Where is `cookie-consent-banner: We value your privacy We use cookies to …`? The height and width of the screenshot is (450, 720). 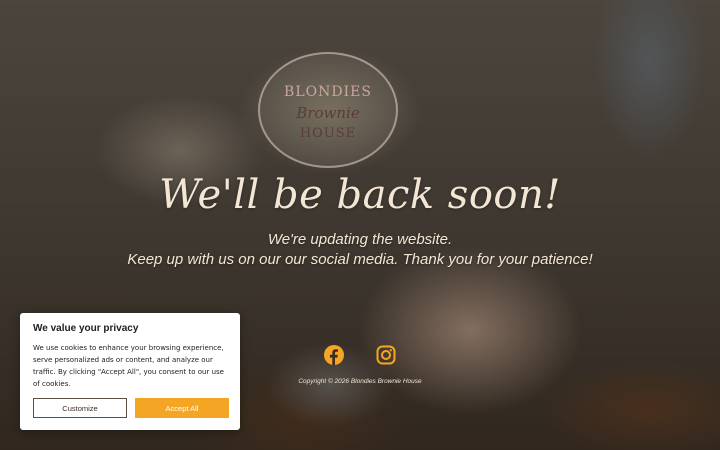
cookie-consent-banner: We value your privacy We use cookies to … is located at coordinates (130, 371).